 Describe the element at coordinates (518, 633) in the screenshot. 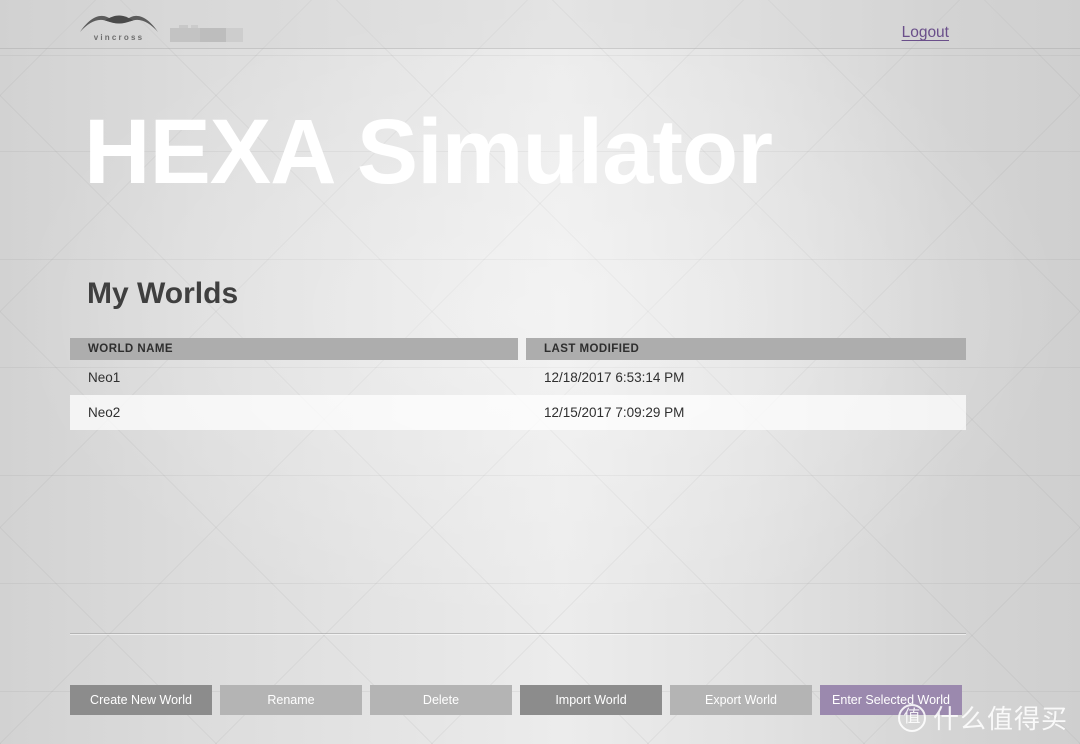

I see `content-divider` at that location.